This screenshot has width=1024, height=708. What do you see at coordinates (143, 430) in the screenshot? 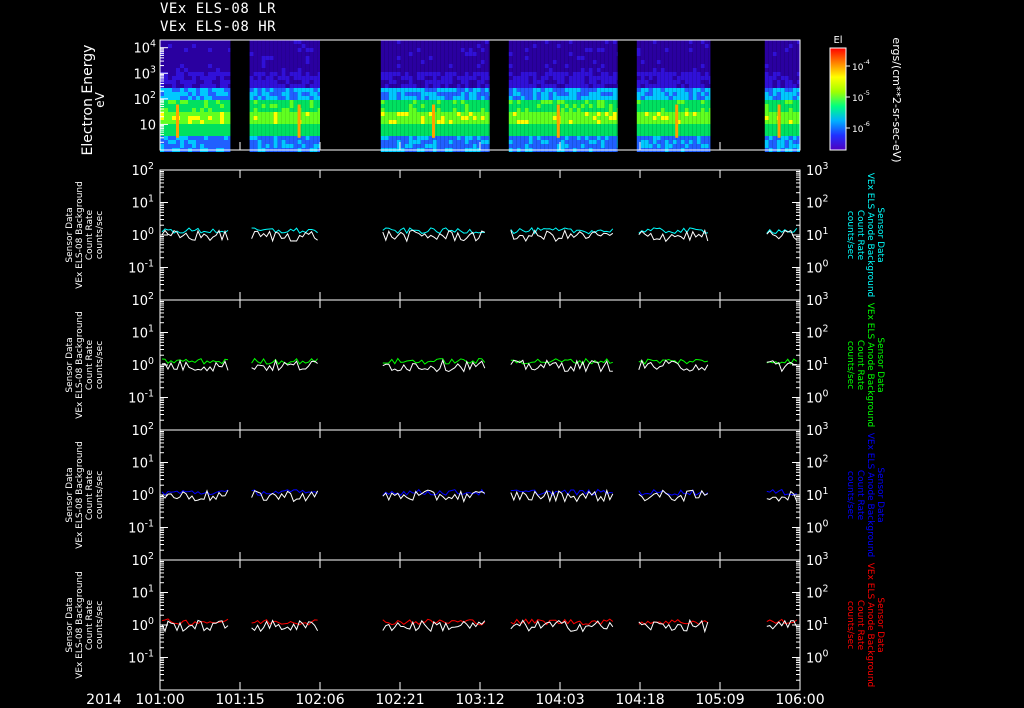
I see `panel-left-tick-label: 102` at bounding box center [143, 430].